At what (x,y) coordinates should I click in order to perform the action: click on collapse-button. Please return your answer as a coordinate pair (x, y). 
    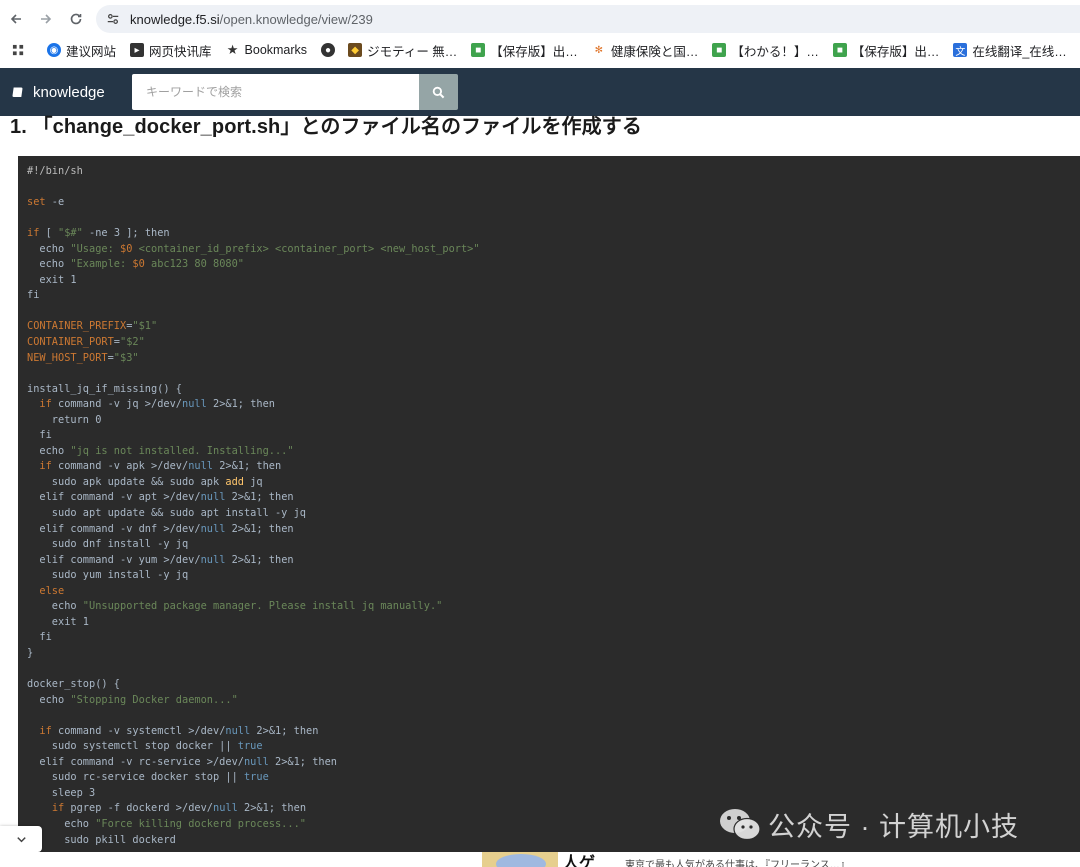
    Looking at the image, I should click on (21, 839).